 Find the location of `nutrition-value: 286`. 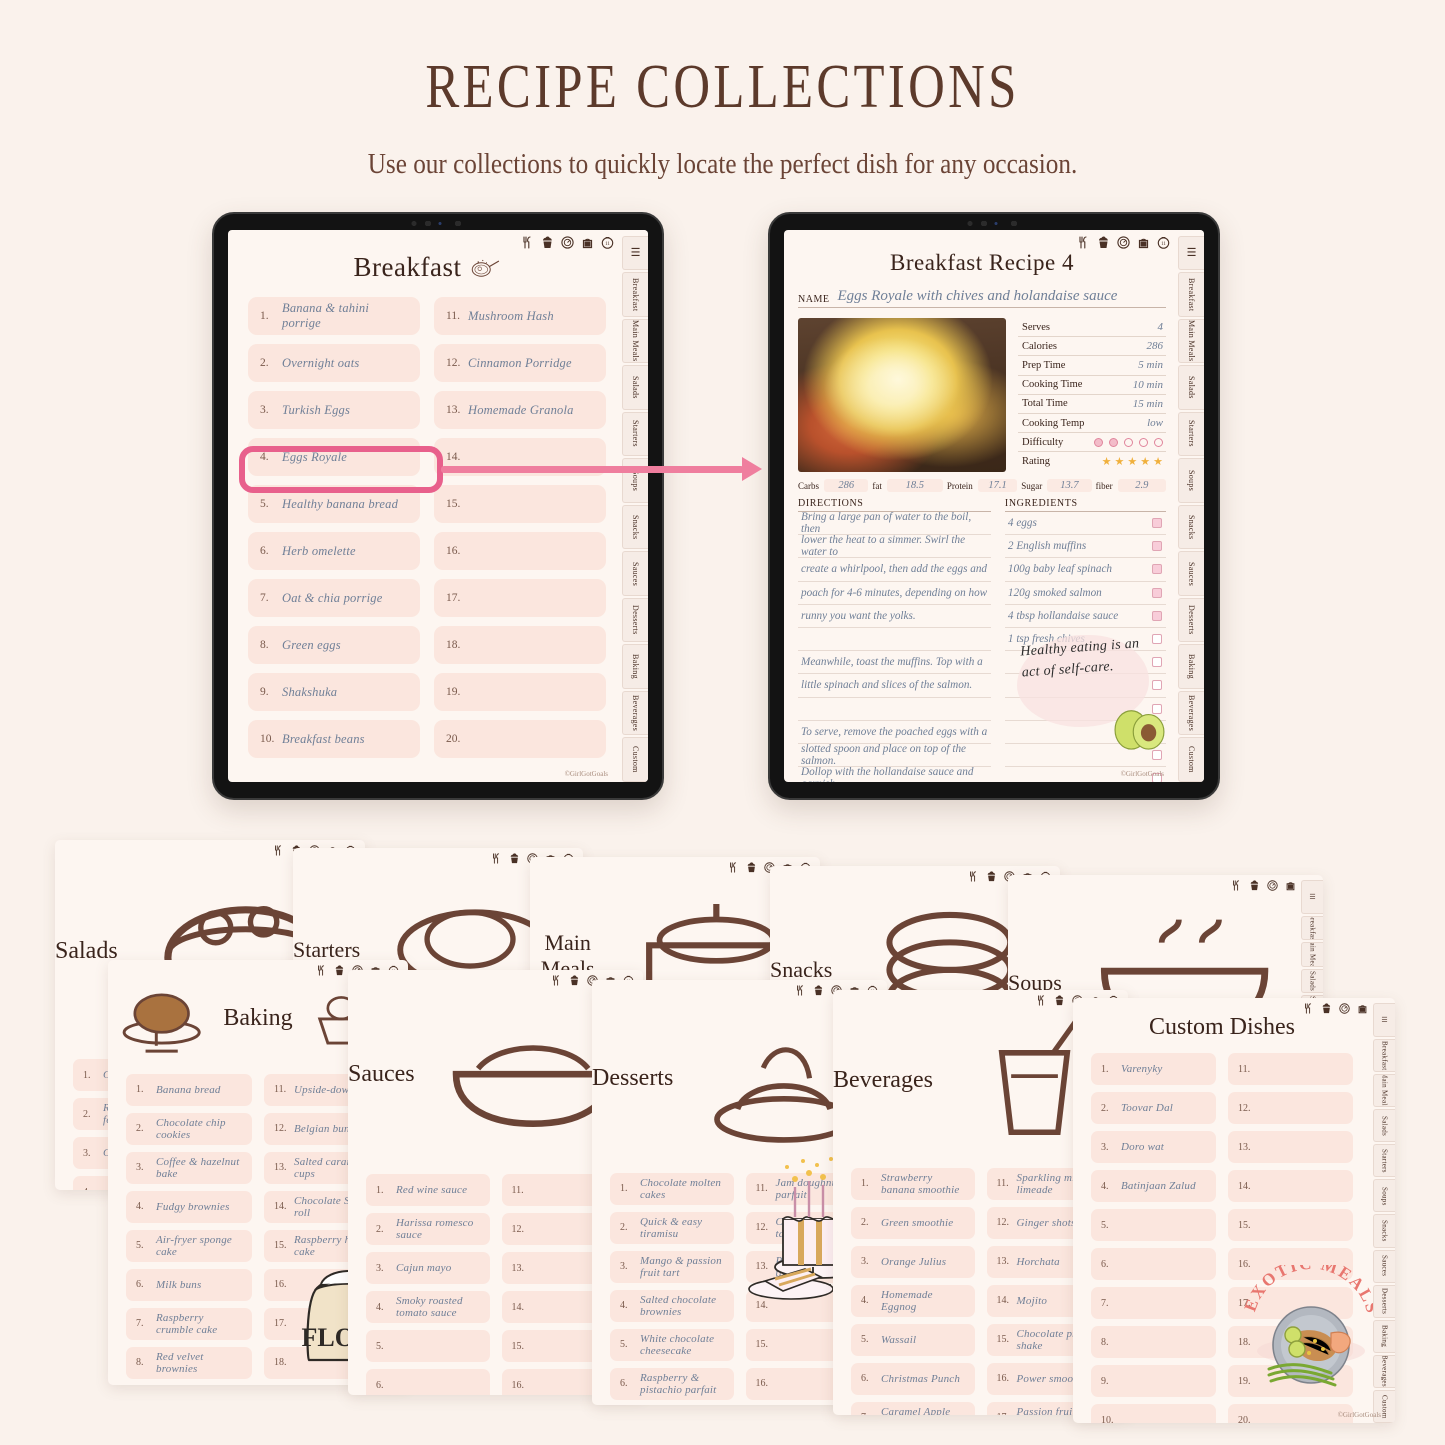

nutrition-value: 286 is located at coordinates (846, 485).